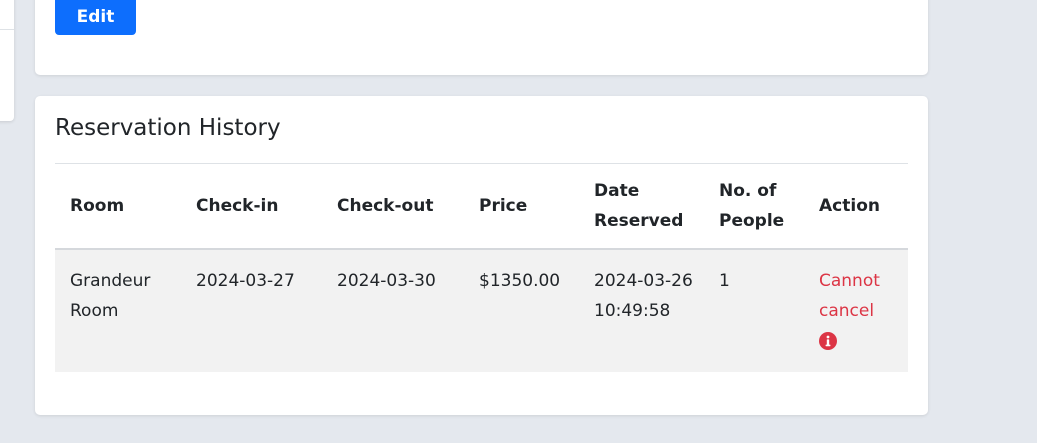  Describe the element at coordinates (7, 29) in the screenshot. I see `side-panel-divider` at that location.